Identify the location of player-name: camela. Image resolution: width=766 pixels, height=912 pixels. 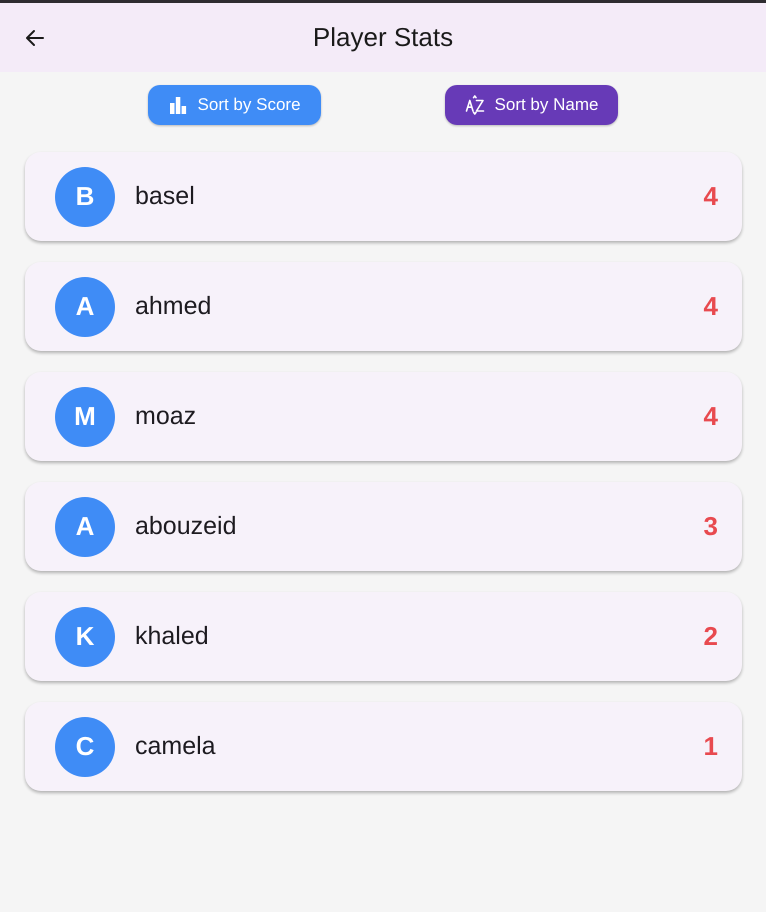
(176, 746).